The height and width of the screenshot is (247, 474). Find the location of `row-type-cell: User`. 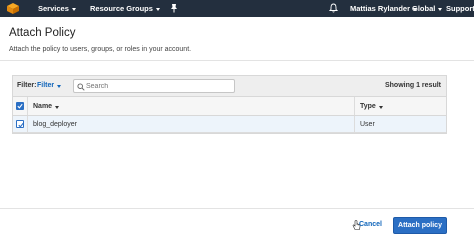

row-type-cell: User is located at coordinates (400, 124).